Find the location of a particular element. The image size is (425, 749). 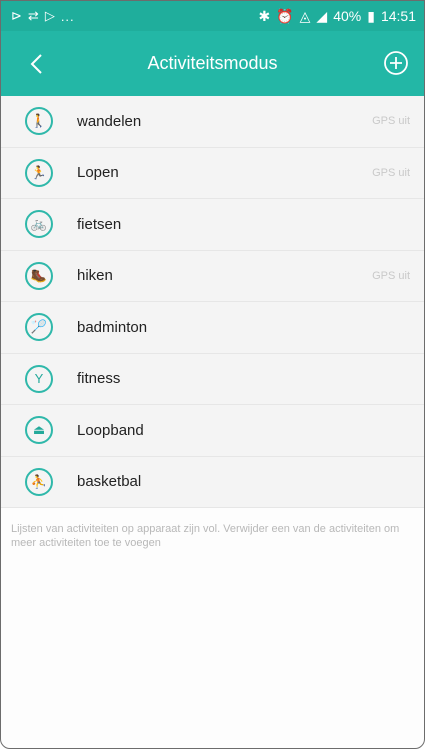

activity-row: 🚲 fietsen is located at coordinates (212, 225).